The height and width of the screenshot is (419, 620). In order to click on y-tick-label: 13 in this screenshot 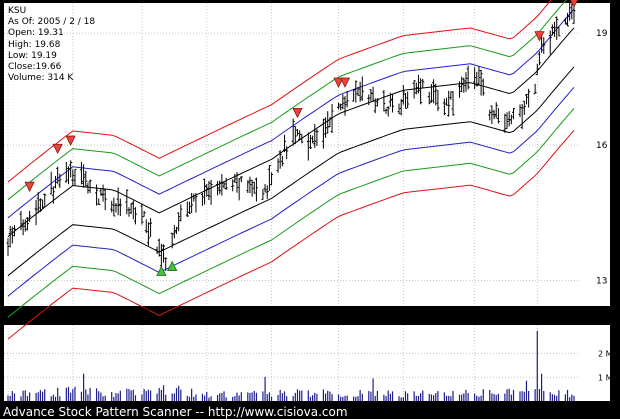, I will do `click(601, 281)`.